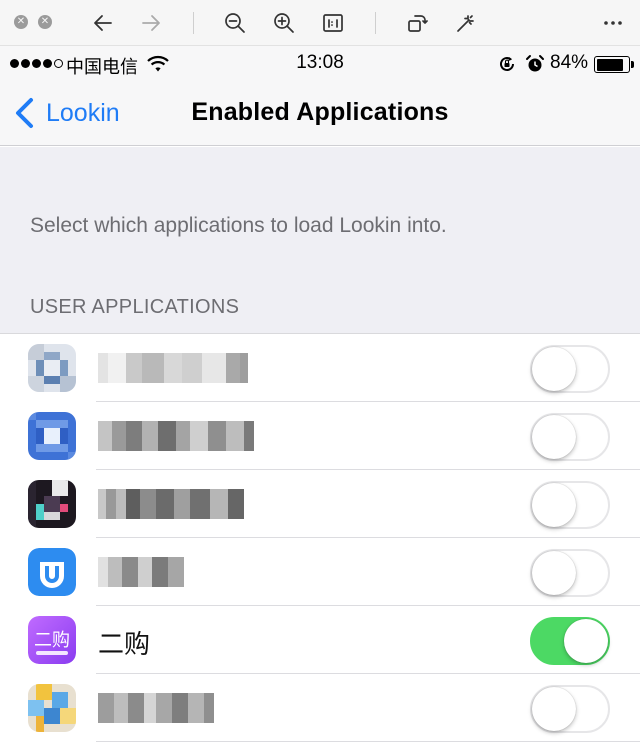 This screenshot has width=640, height=745. I want to click on more-icon, so click(613, 23).